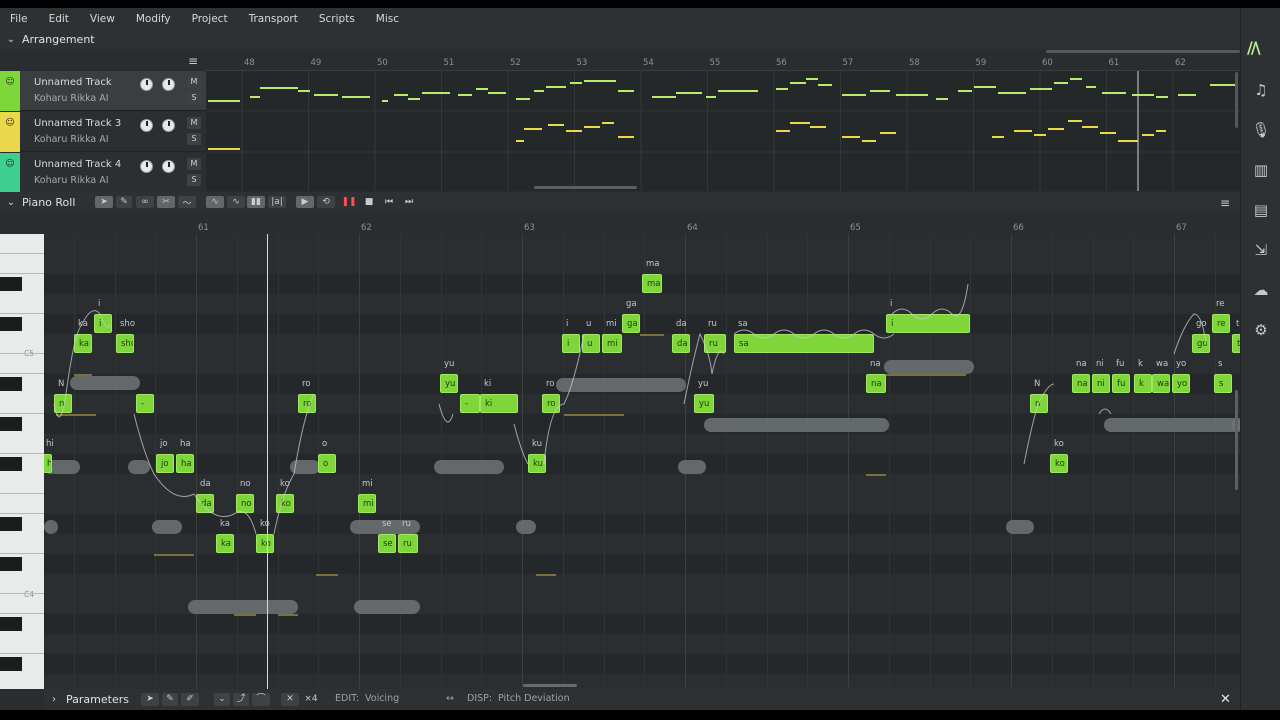 Image resolution: width=1280 pixels, height=720 pixels. What do you see at coordinates (290, 699) in the screenshot?
I see `param-multiply-icon: ✕` at bounding box center [290, 699].